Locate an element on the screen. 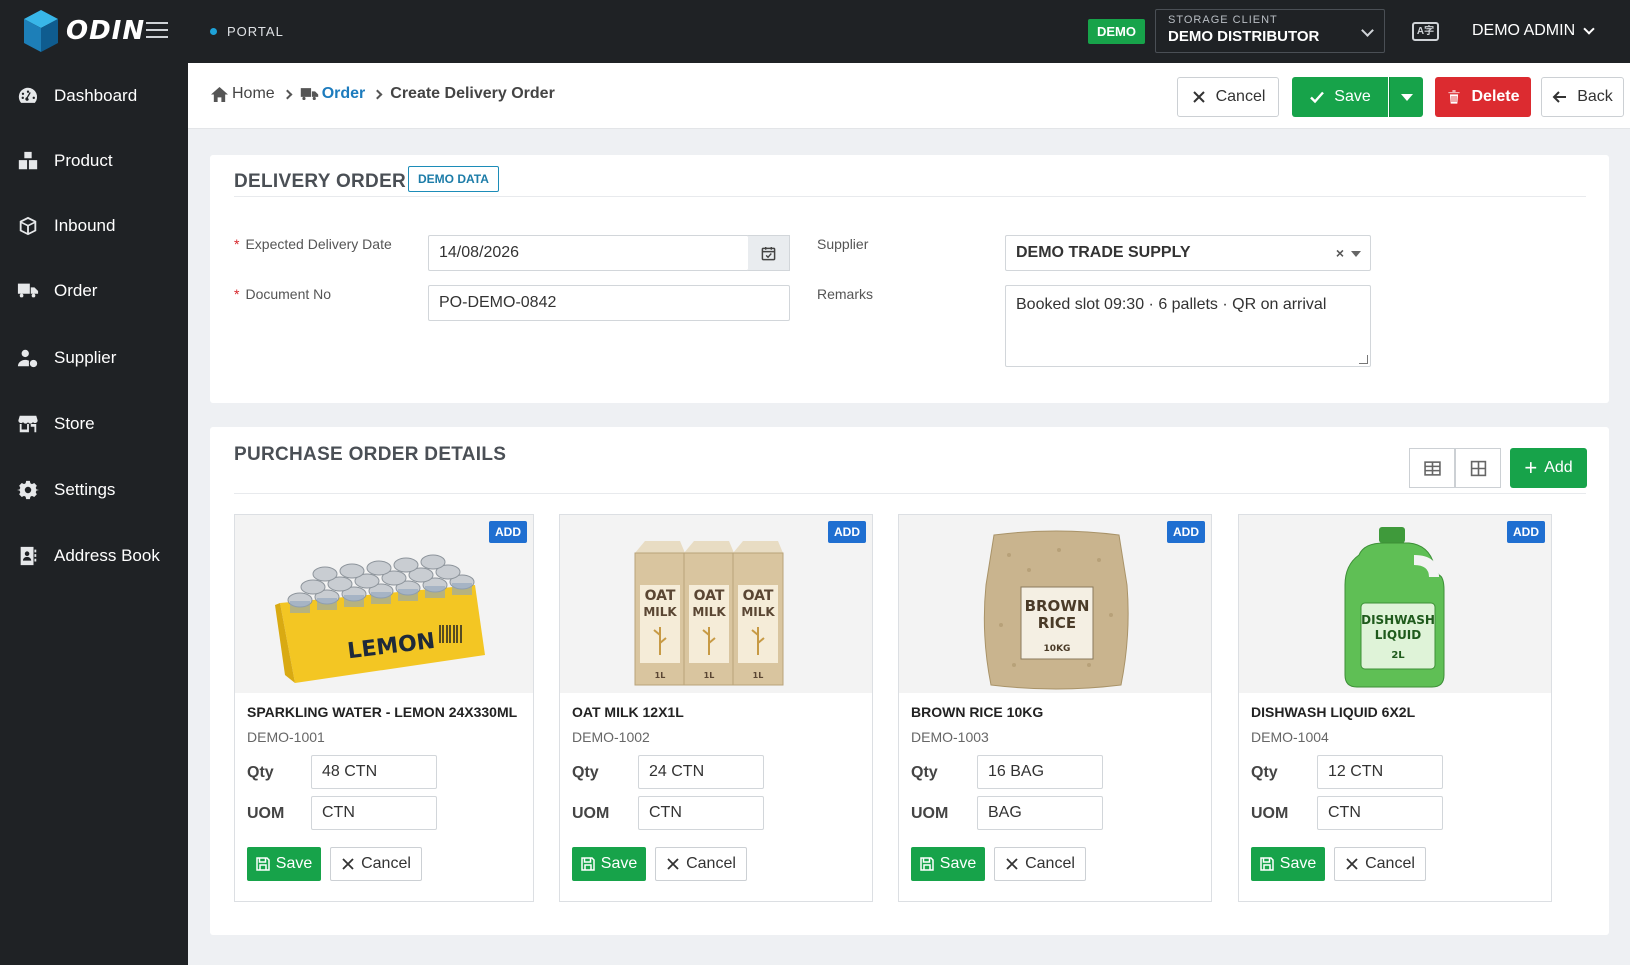 The width and height of the screenshot is (1630, 965). logo: ODIN is located at coordinates (83, 31).